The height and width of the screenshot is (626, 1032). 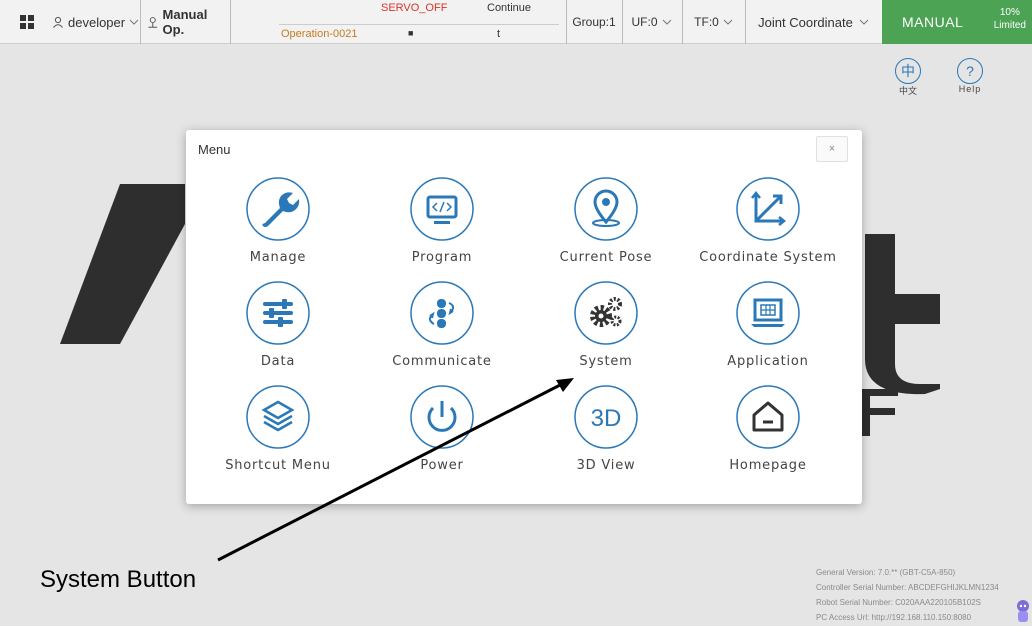 What do you see at coordinates (606, 209) in the screenshot?
I see `location-pin-icon` at bounding box center [606, 209].